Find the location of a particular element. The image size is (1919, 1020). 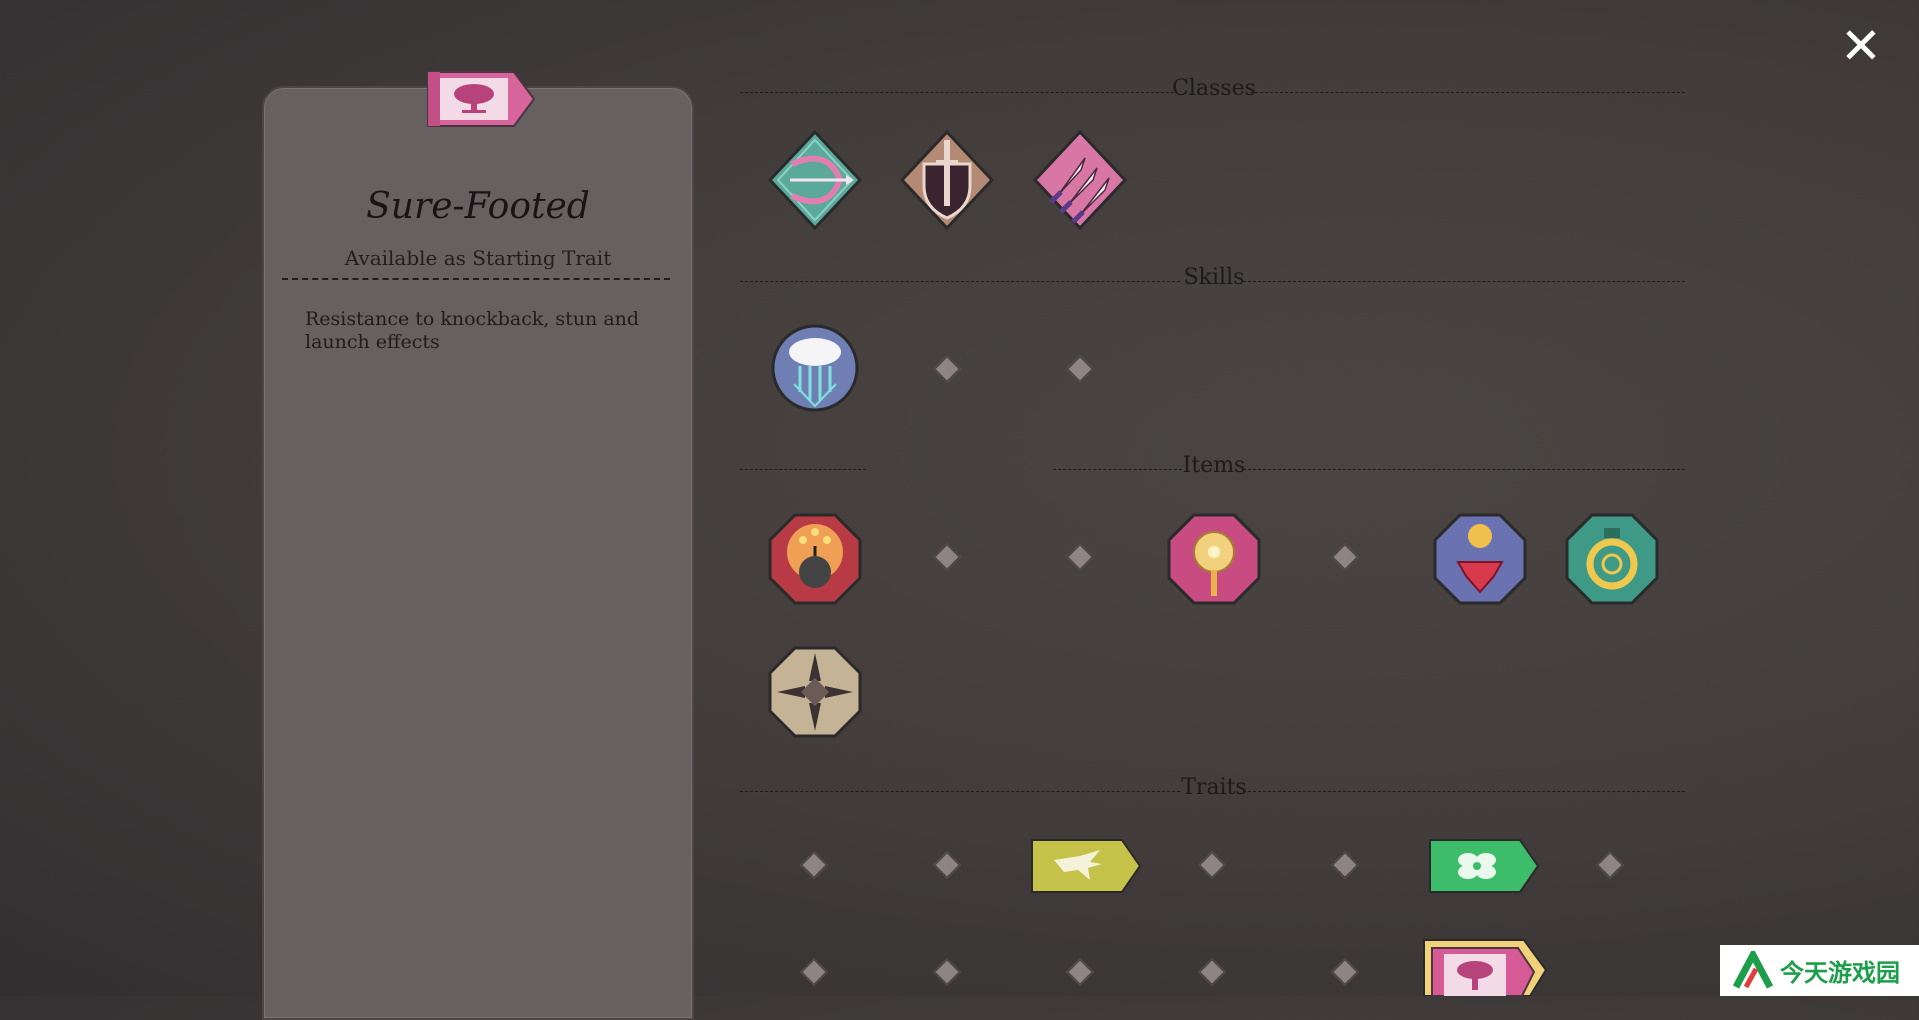

watermark-logo: 今天游戏园 is located at coordinates (1819, 970).